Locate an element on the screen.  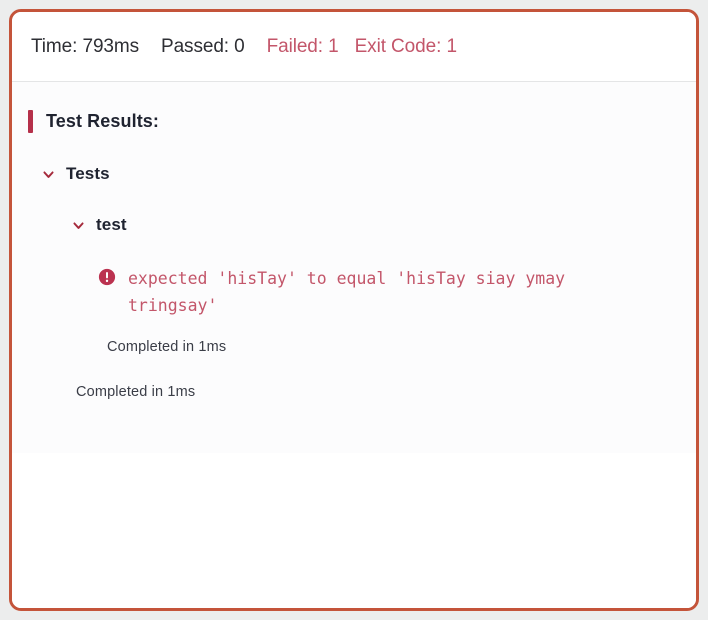
stat-exit-code: Exit Code: 1 is located at coordinates (405, 46).